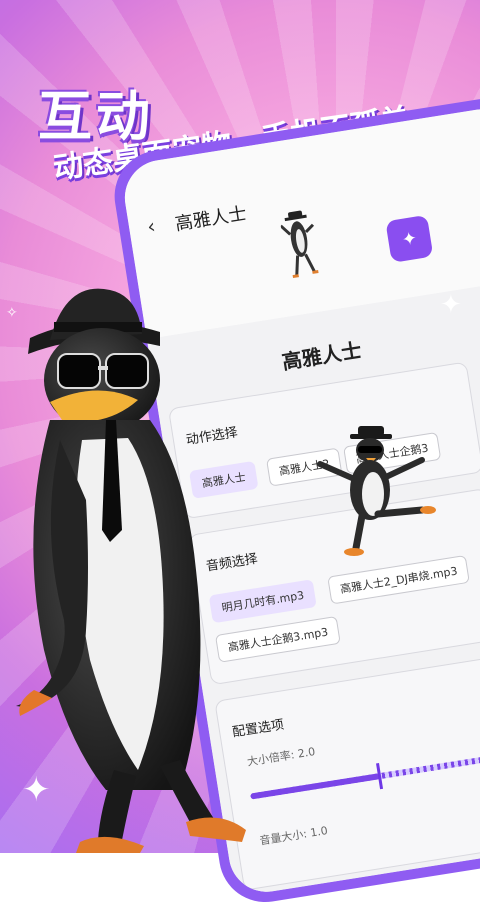 Image resolution: width=480 pixels, height=909 pixels. I want to click on sparkle-icon: ✦, so click(409, 239).